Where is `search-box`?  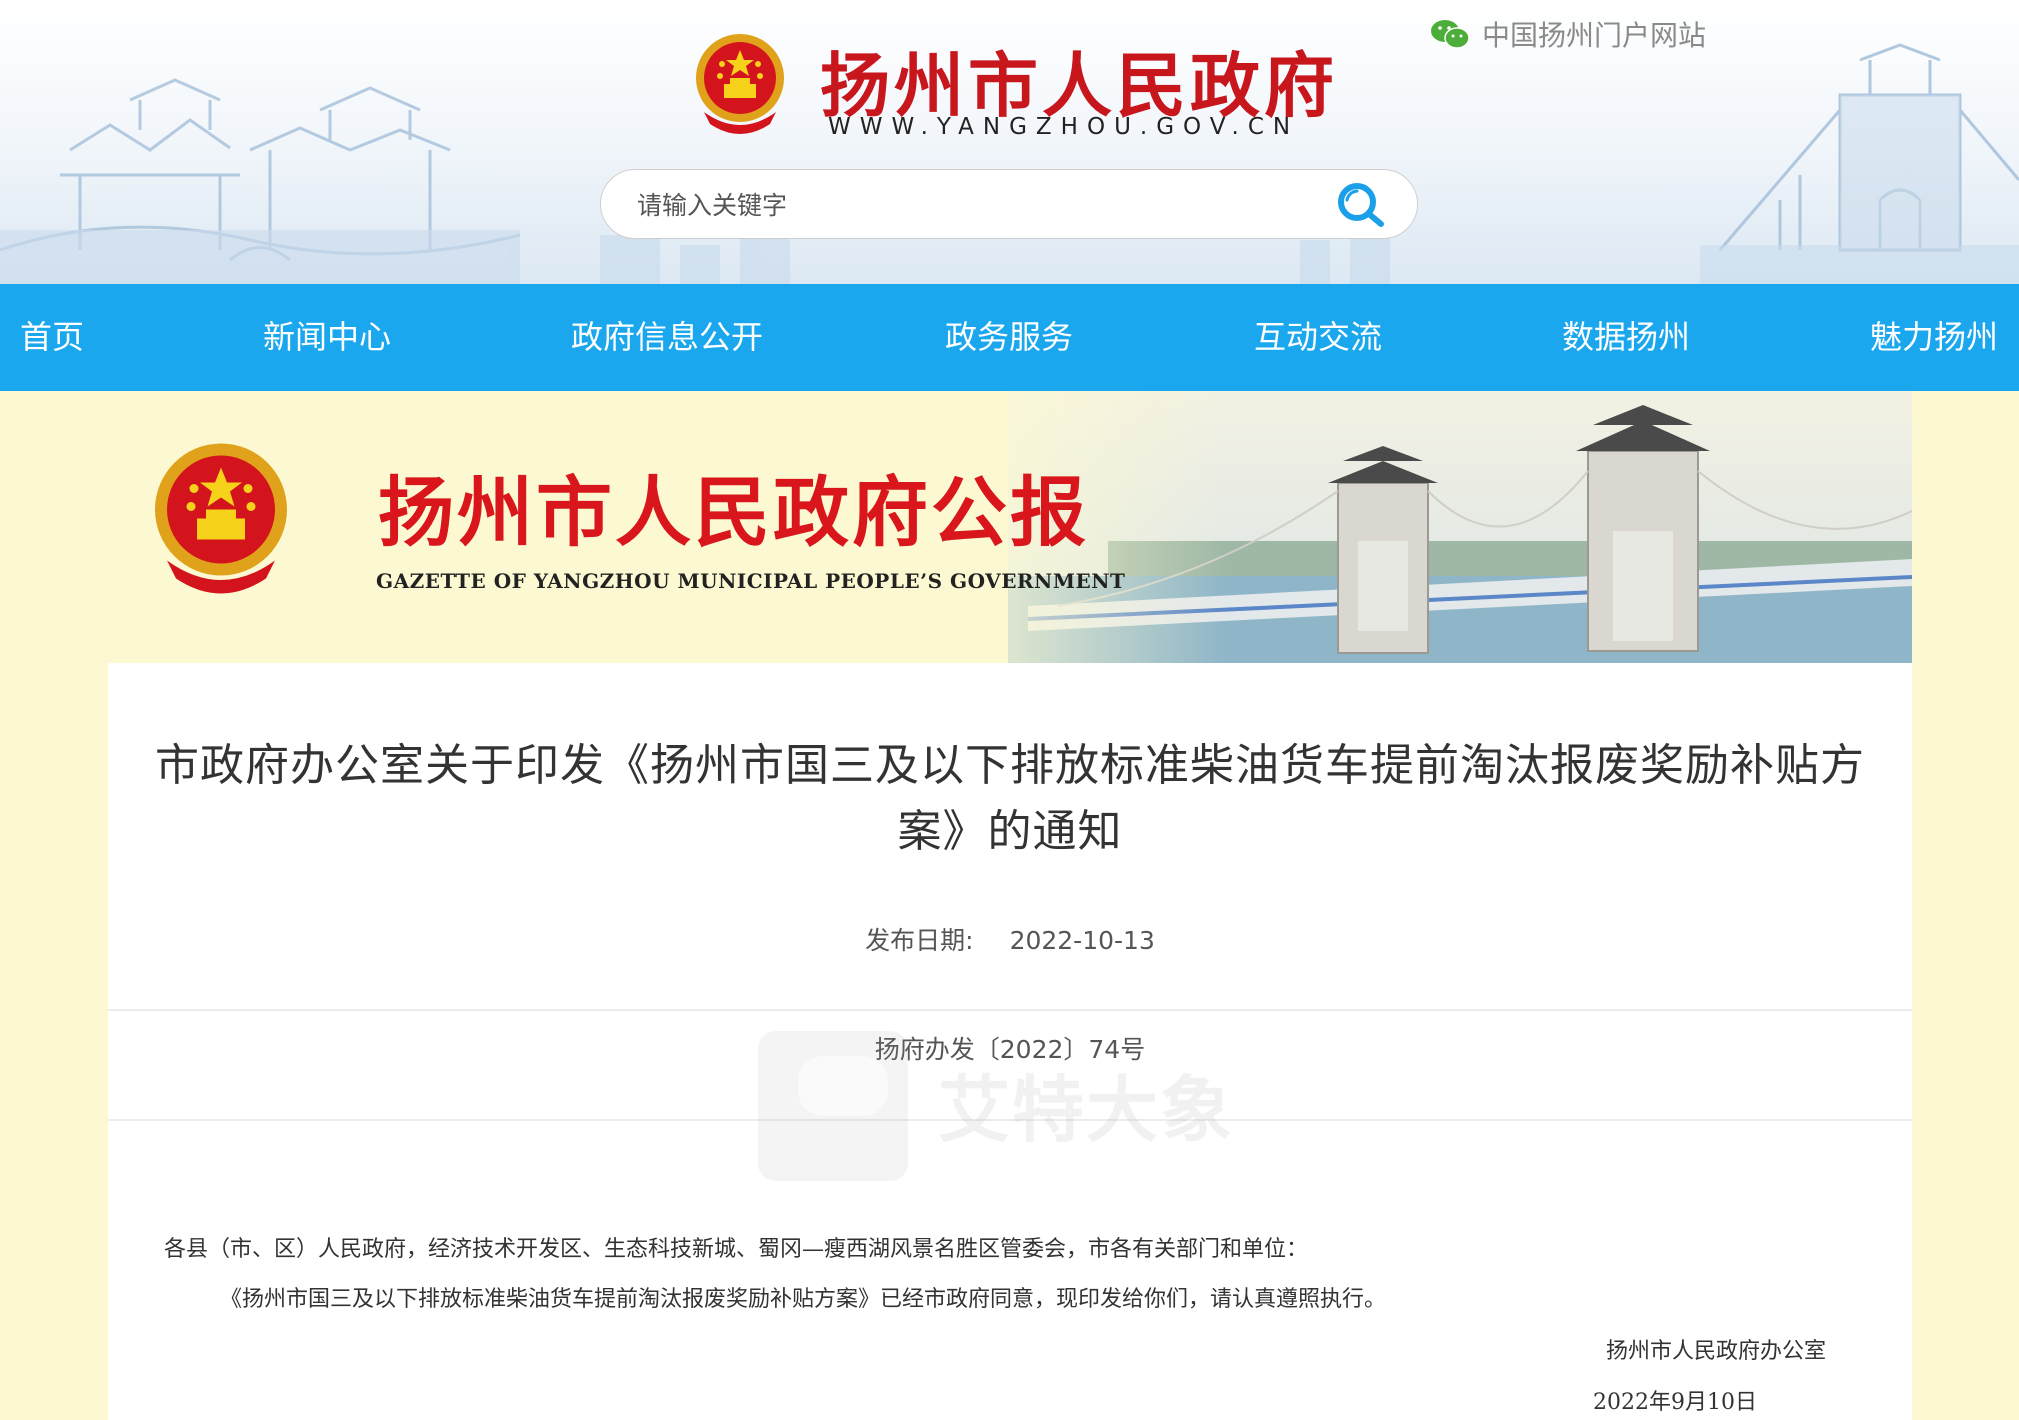 search-box is located at coordinates (1009, 204).